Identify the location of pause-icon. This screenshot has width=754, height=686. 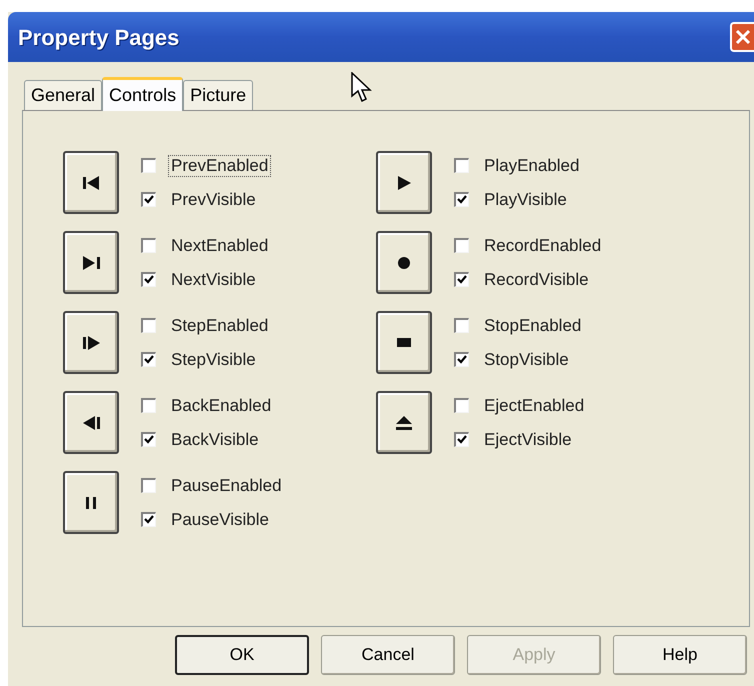
(91, 502).